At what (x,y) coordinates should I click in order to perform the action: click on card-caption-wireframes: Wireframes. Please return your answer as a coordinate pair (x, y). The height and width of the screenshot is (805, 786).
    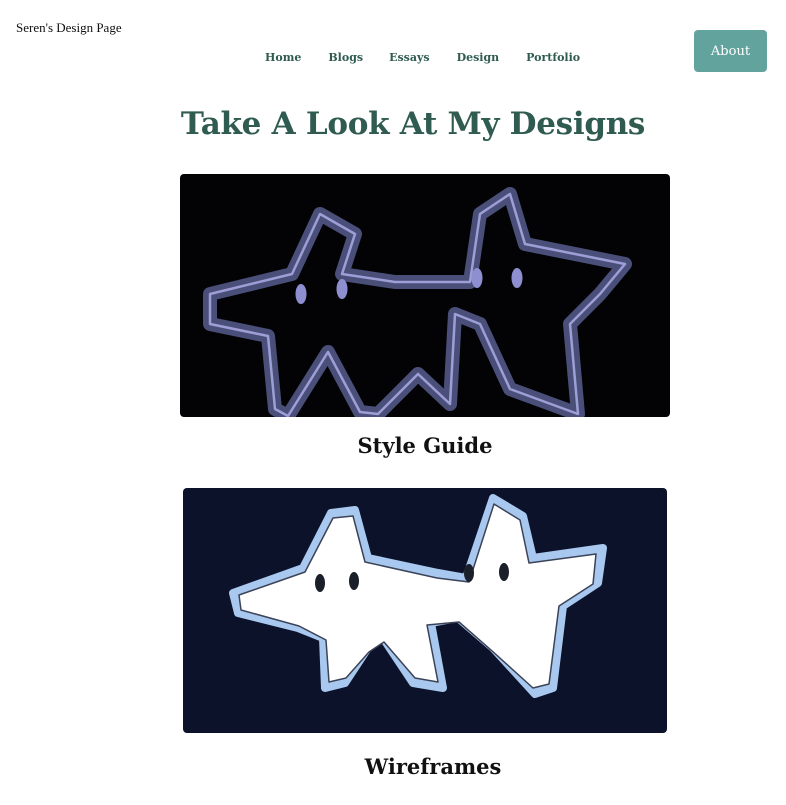
    Looking at the image, I should click on (433, 766).